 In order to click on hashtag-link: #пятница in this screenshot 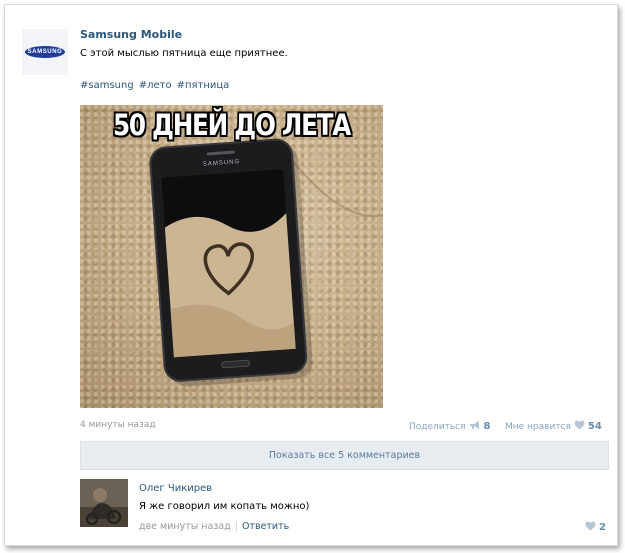, I will do `click(203, 85)`.